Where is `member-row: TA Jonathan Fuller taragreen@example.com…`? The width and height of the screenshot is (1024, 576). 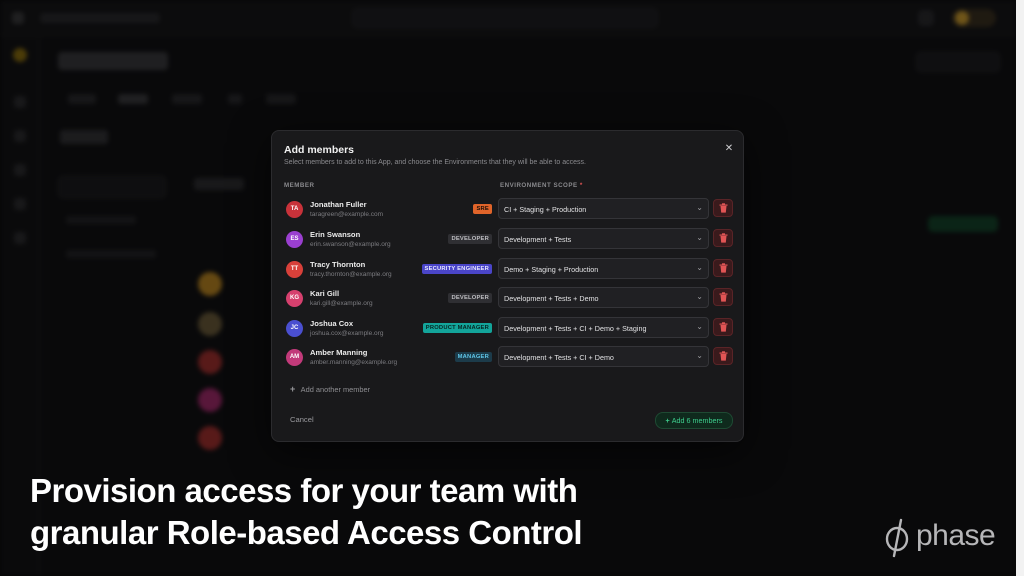 member-row: TA Jonathan Fuller taragreen@example.com… is located at coordinates (509, 210).